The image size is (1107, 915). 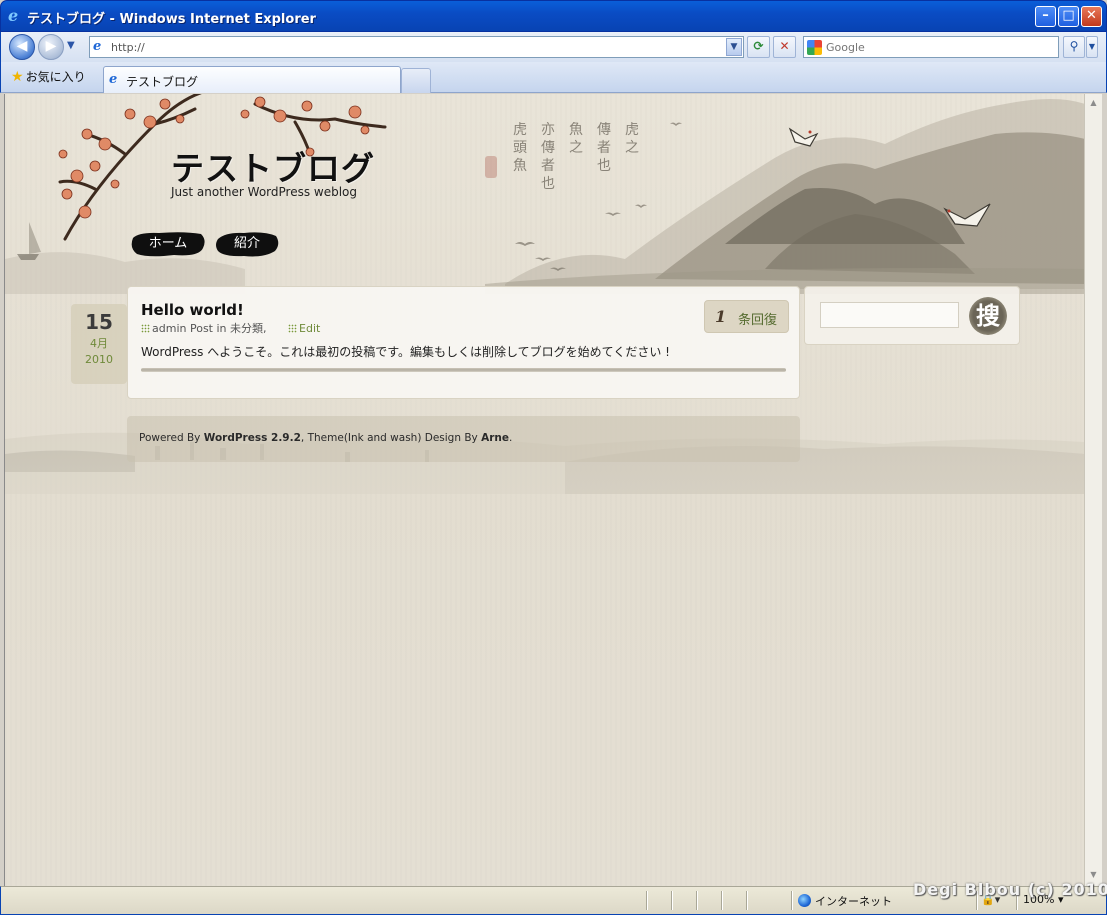 I want to click on post-date-badge: 15 4月 2010, so click(x=99, y=344).